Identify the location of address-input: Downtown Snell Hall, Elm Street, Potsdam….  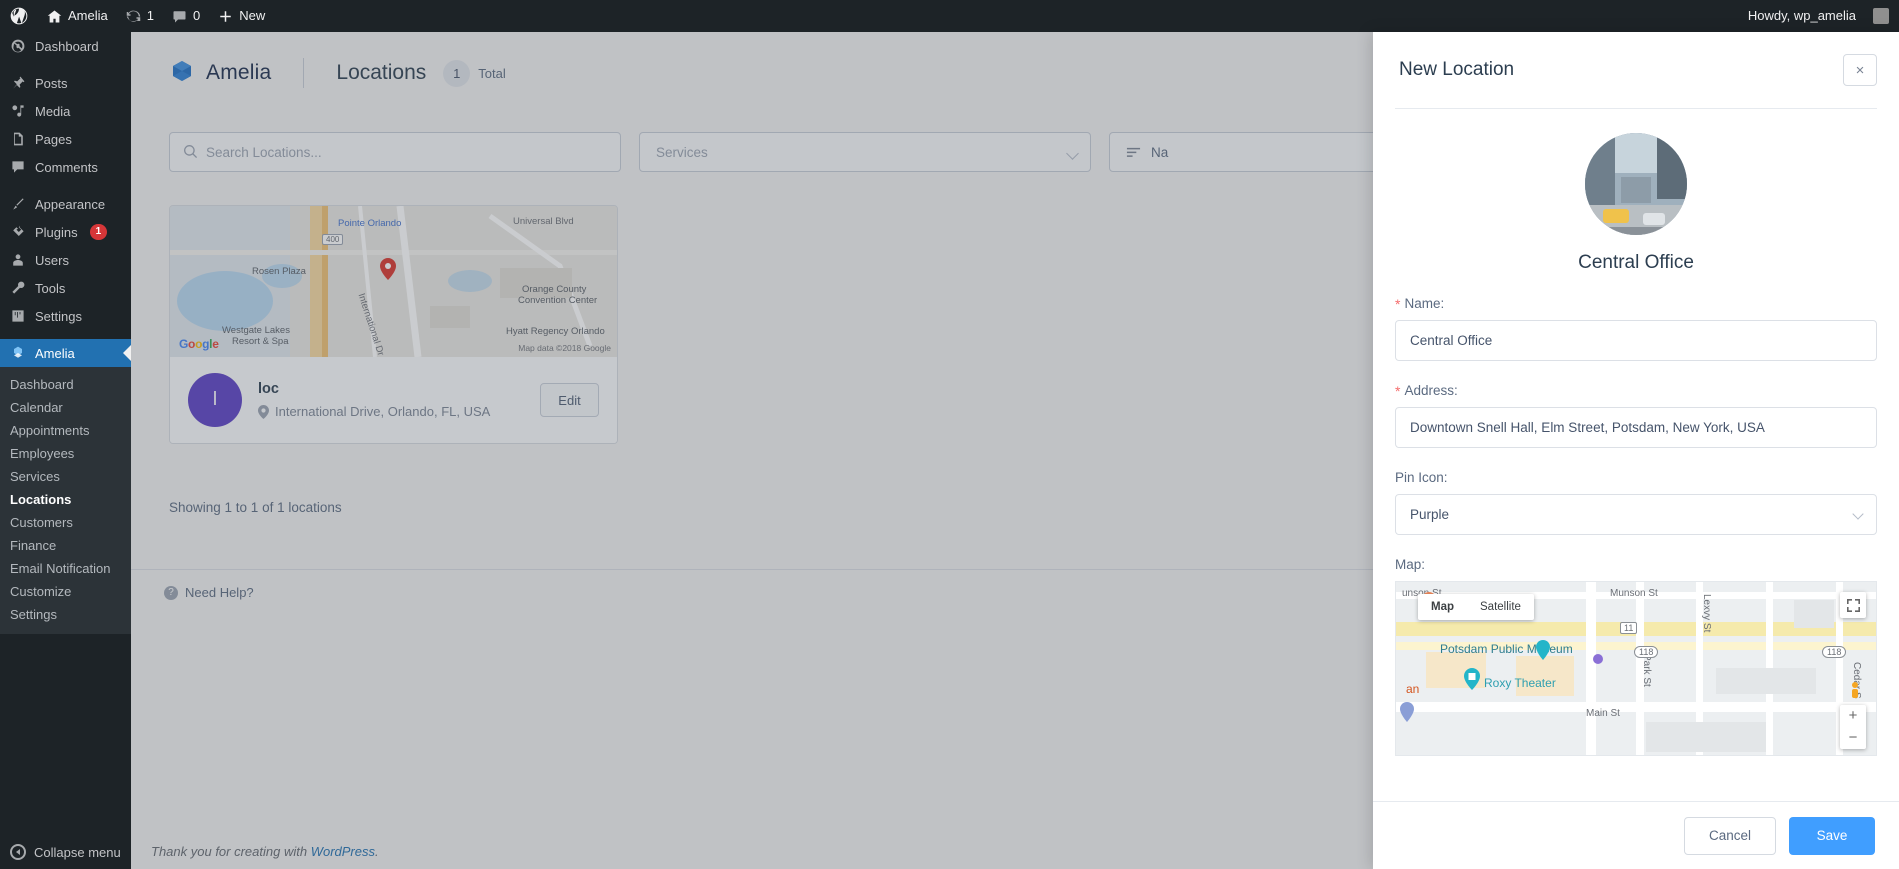
(1636, 427).